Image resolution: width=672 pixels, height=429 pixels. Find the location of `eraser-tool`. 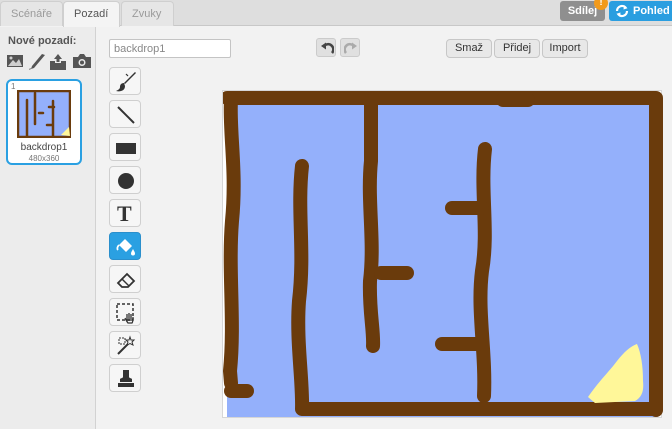

eraser-tool is located at coordinates (125, 279).